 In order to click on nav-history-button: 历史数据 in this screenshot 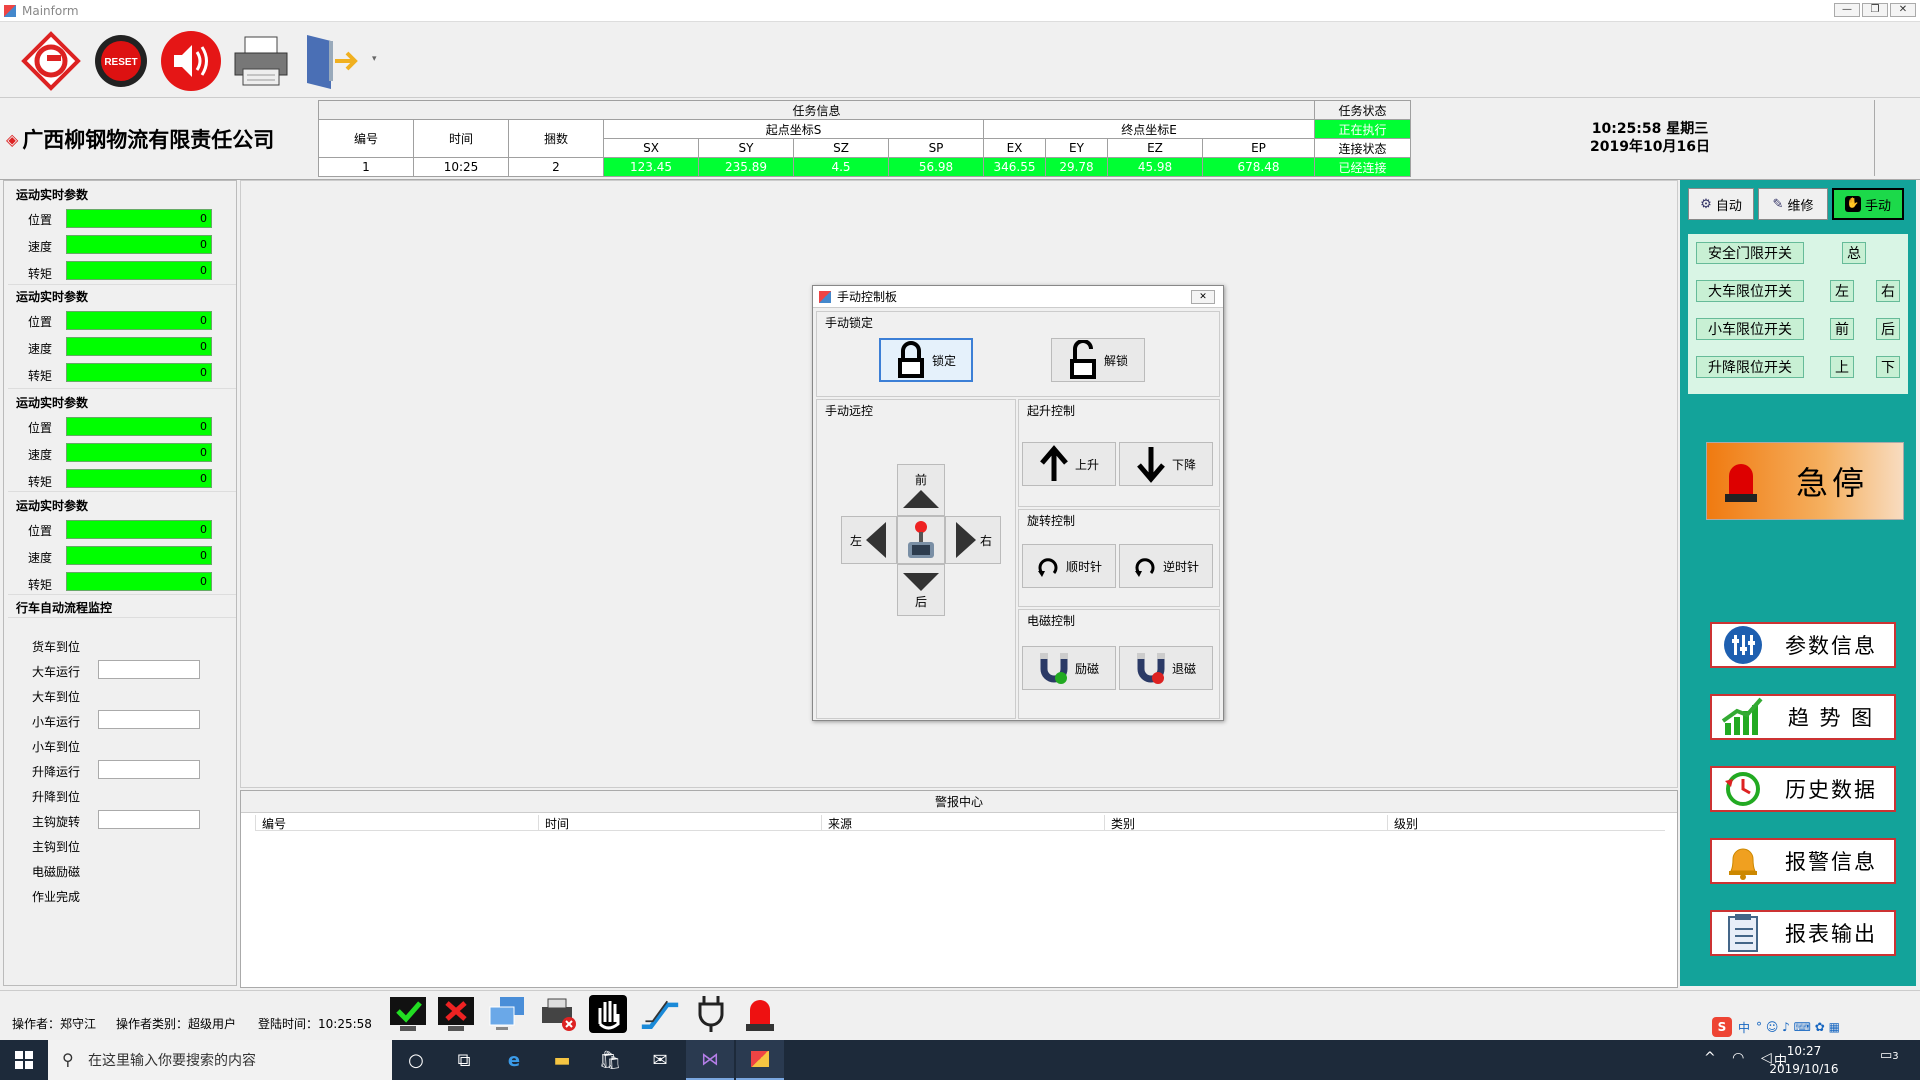, I will do `click(1803, 789)`.